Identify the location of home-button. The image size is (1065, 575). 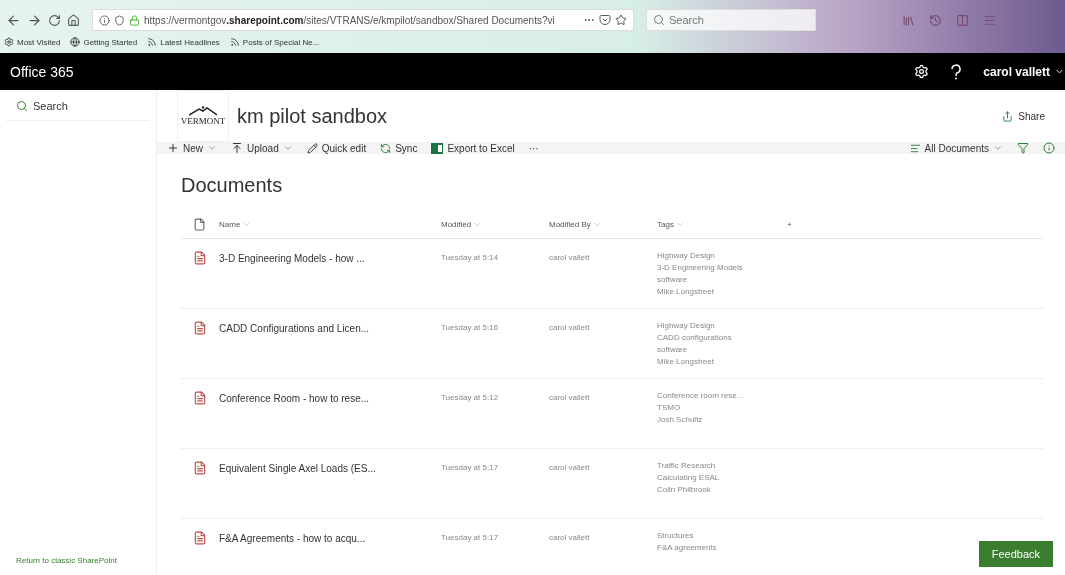
(73, 20).